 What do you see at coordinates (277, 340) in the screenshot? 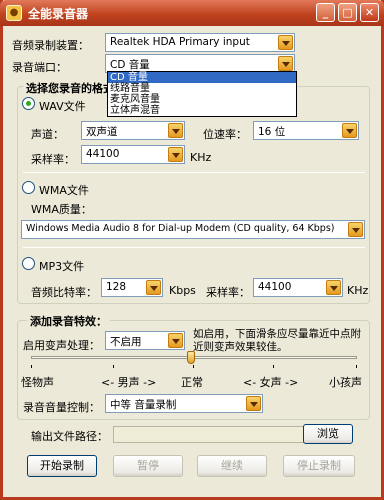
I see `voice-hint: 如启用，下面滑条应尽量靠近中点附近则变声效果较佳。` at bounding box center [277, 340].